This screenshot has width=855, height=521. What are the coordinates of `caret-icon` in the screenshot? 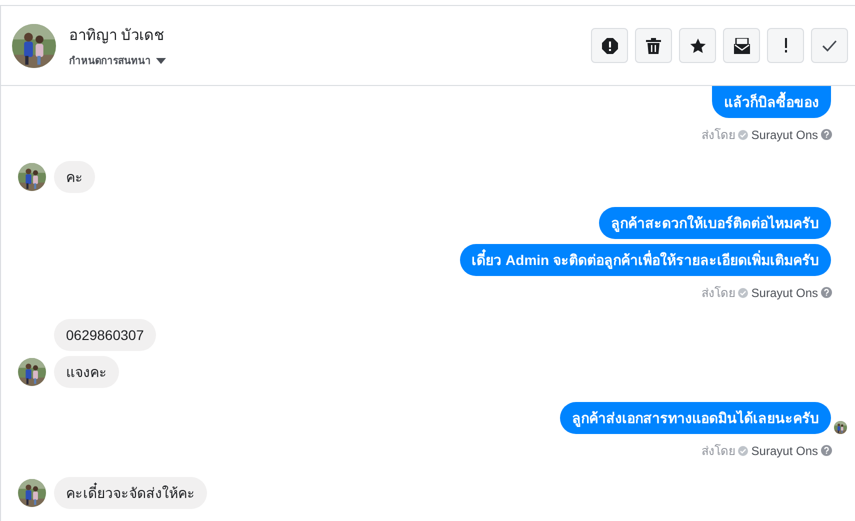 It's located at (161, 61).